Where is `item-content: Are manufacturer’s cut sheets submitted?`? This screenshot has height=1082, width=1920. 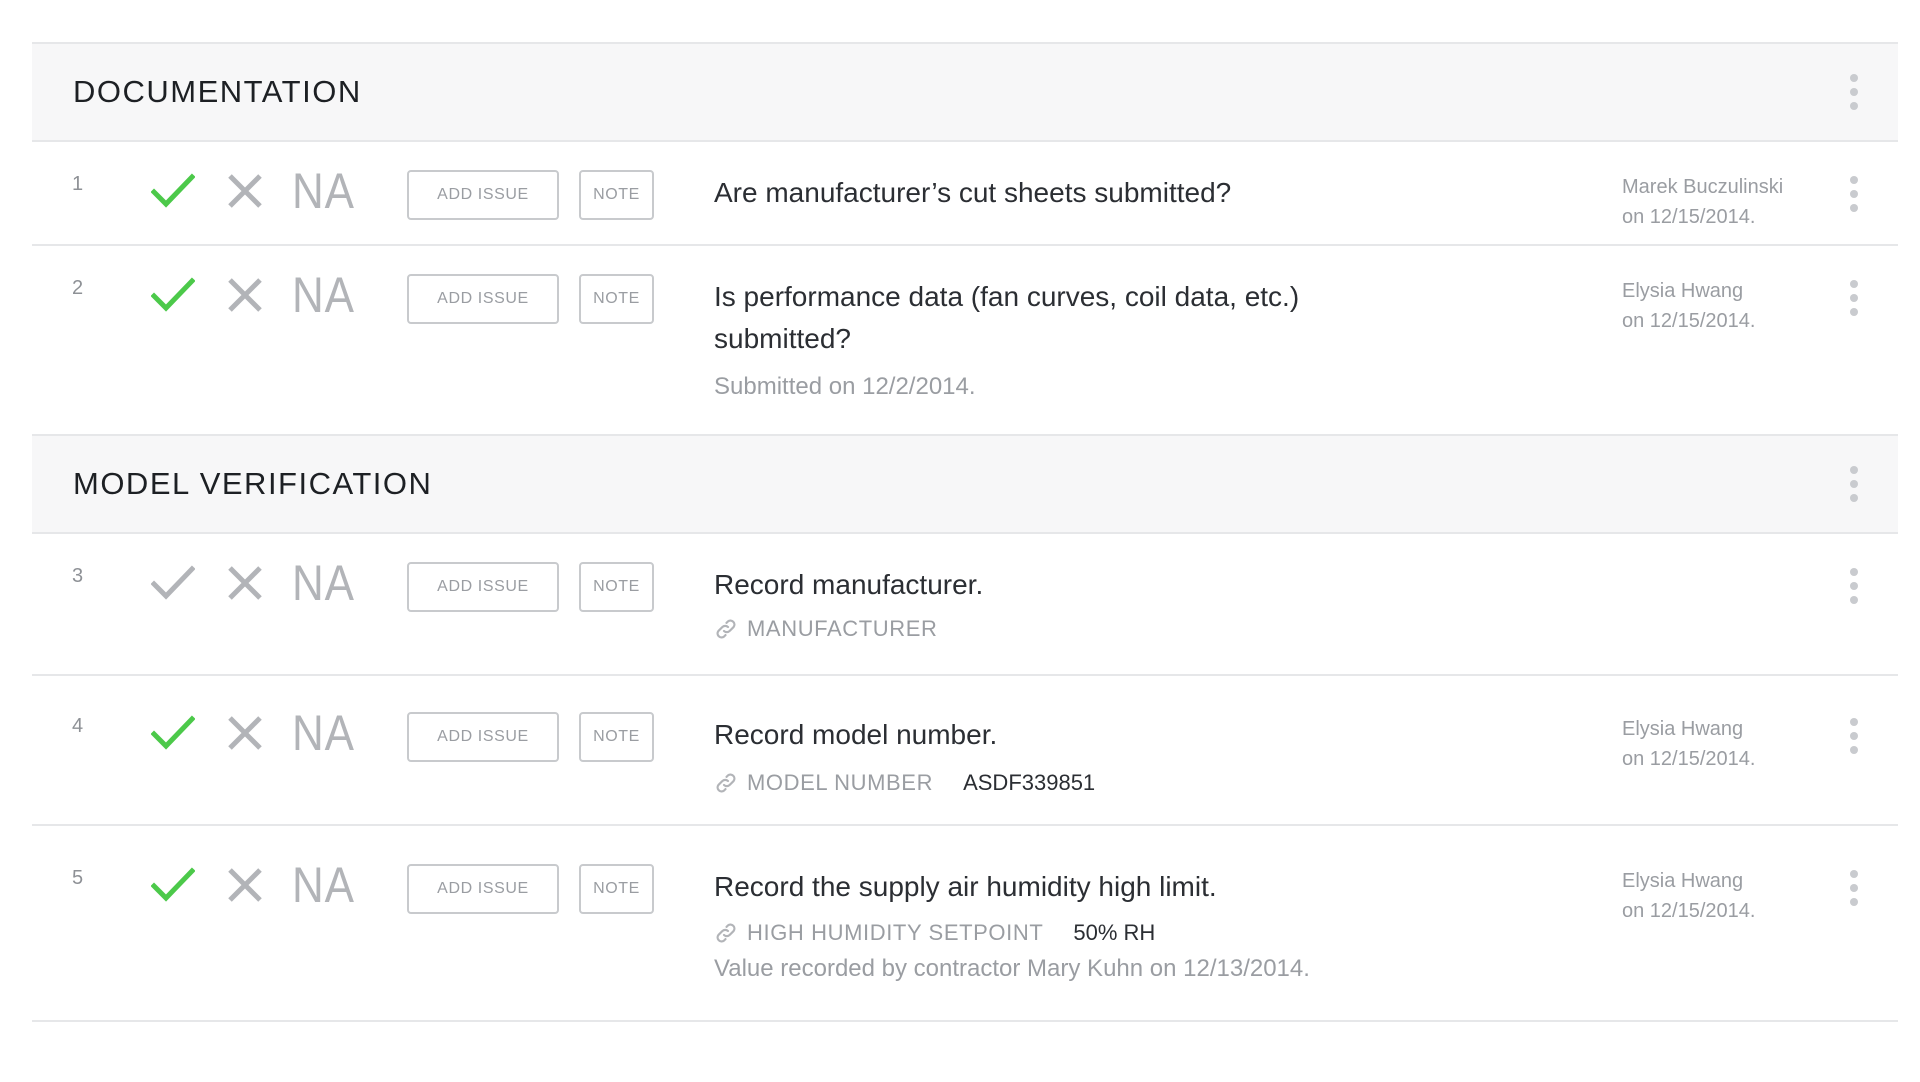
item-content: Are manufacturer’s cut sheets submitted? is located at coordinates (1064, 193).